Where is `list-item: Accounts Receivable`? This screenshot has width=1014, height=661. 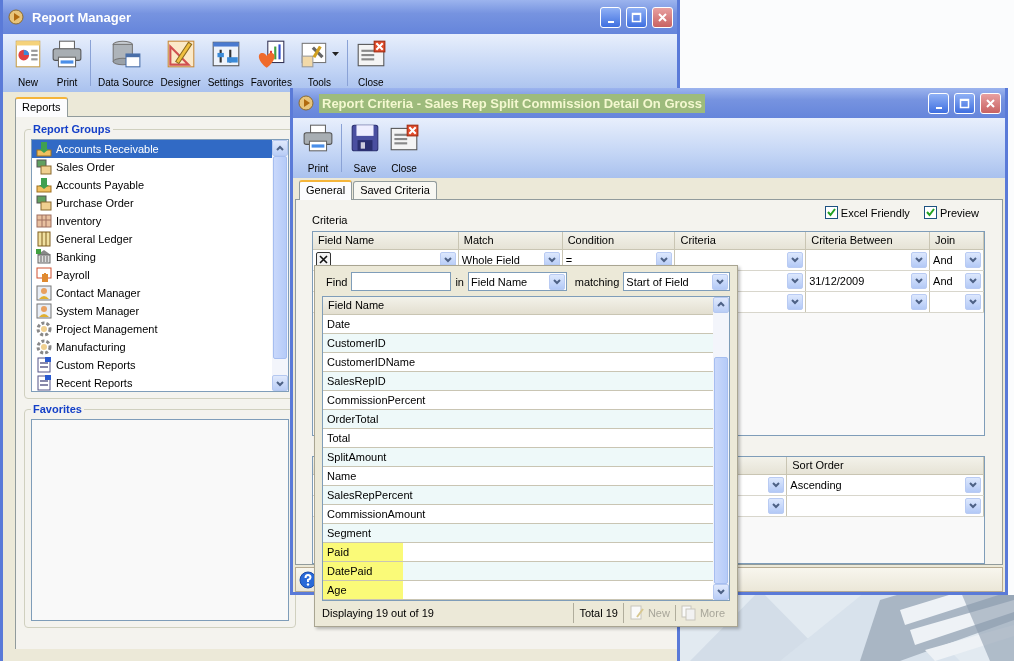
list-item: Accounts Receivable is located at coordinates (152, 149).